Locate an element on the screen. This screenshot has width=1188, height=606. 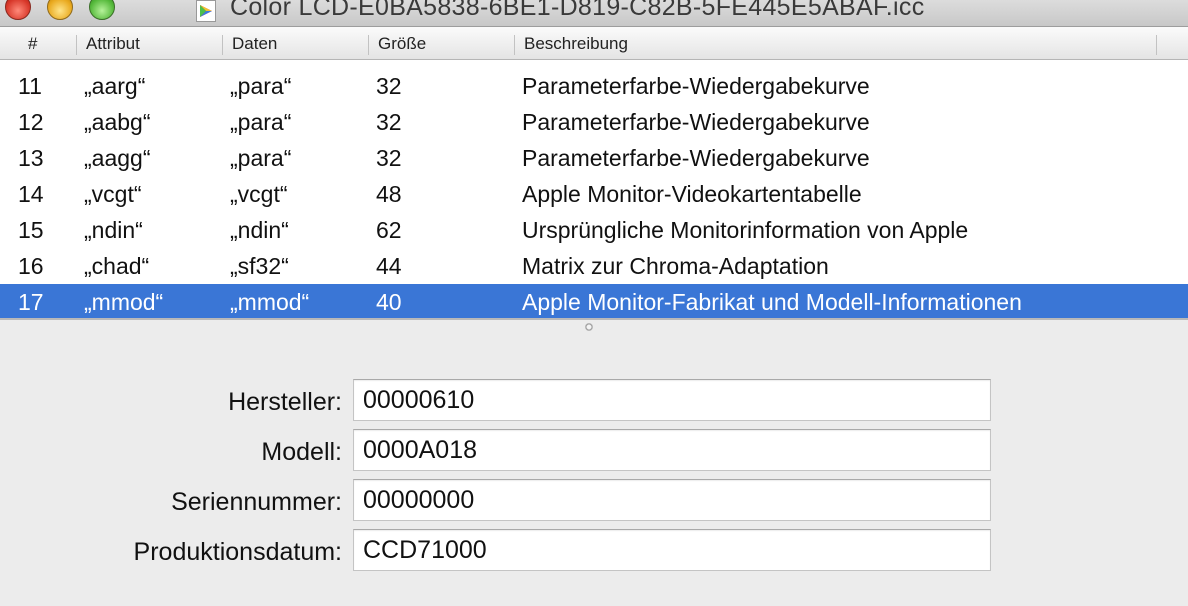
row-number: 16 is located at coordinates (31, 266).